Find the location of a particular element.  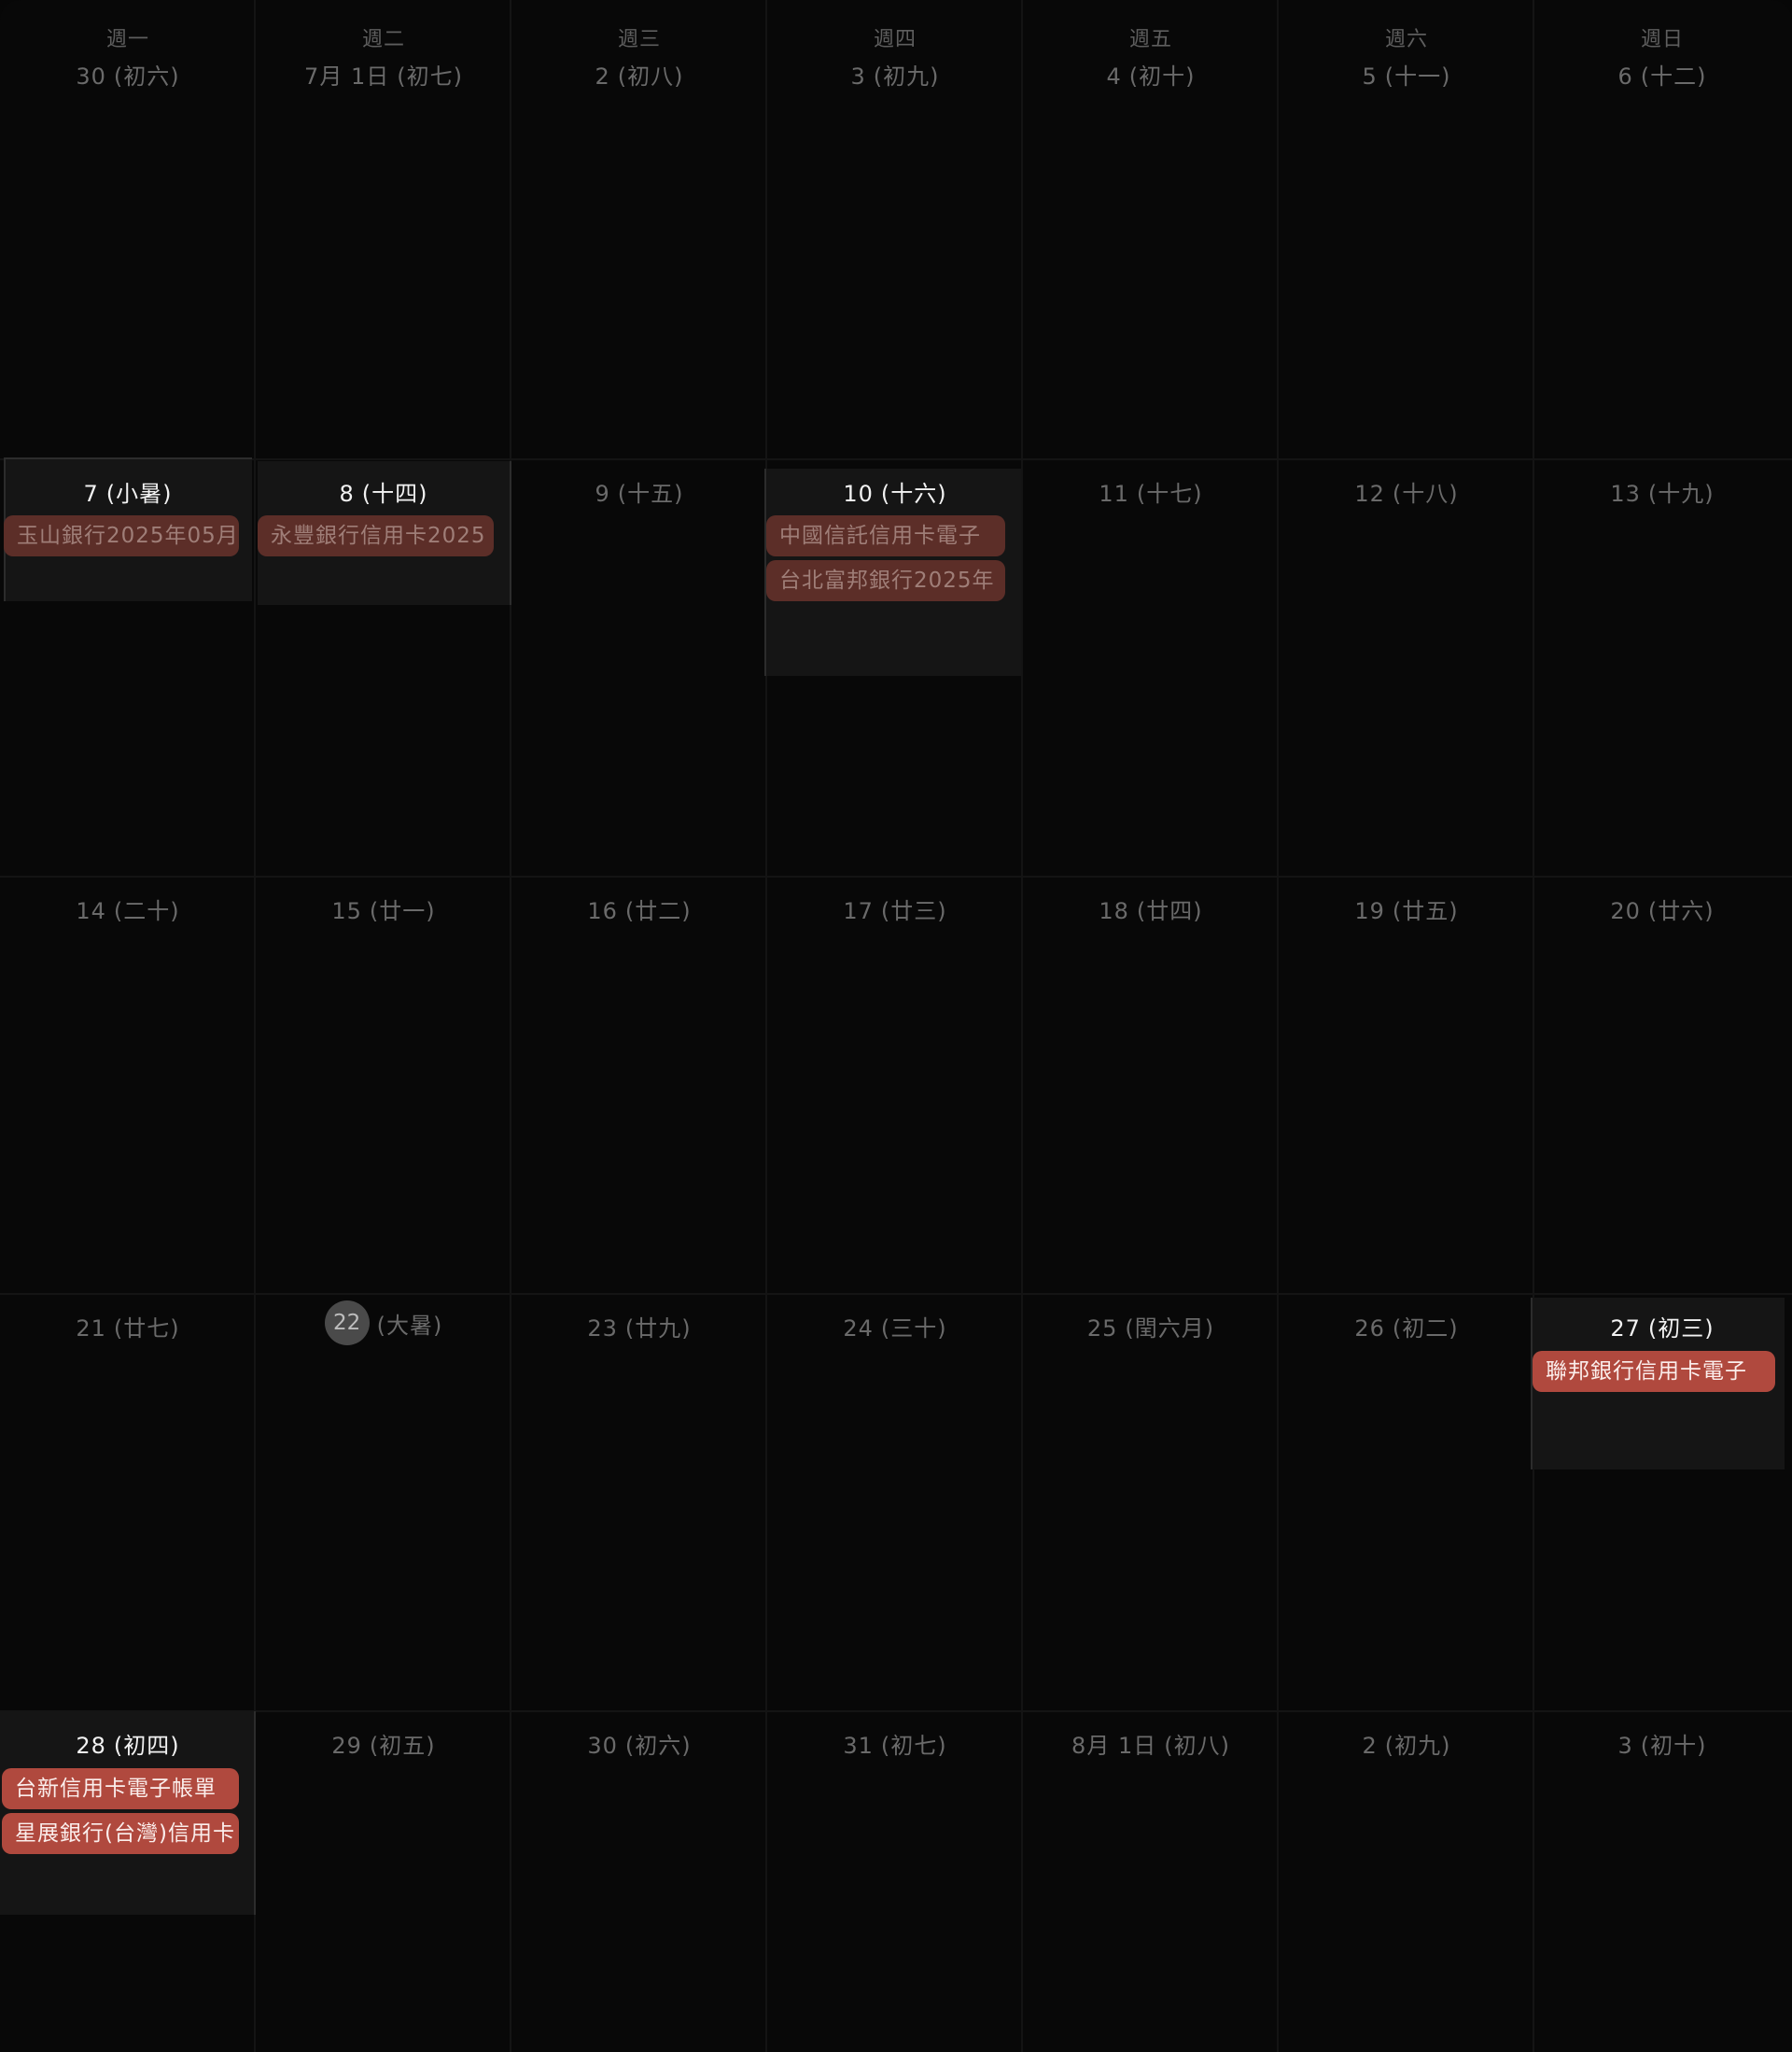

day-number: 11 is located at coordinates (1114, 494).